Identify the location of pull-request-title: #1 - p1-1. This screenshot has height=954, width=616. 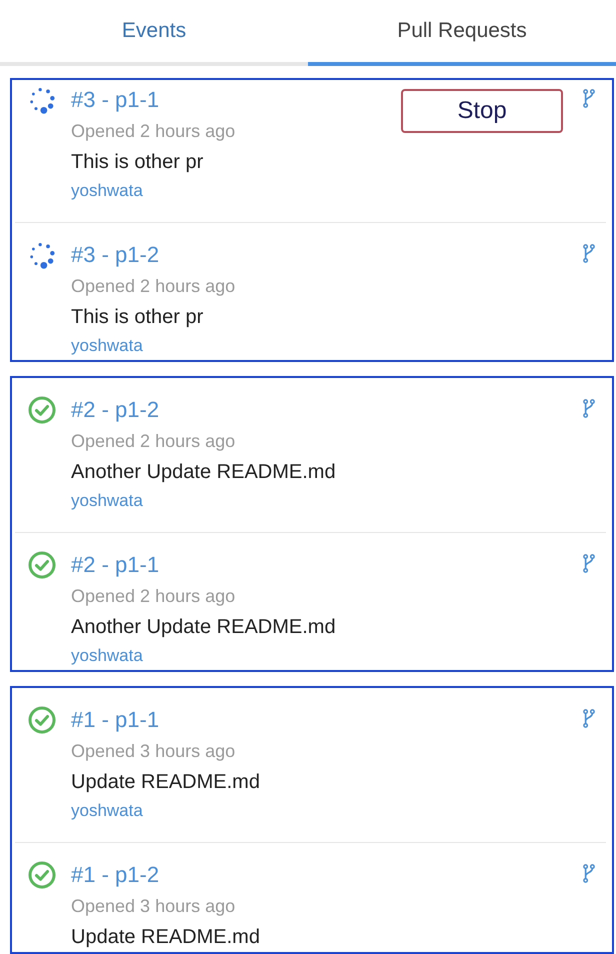
(115, 720).